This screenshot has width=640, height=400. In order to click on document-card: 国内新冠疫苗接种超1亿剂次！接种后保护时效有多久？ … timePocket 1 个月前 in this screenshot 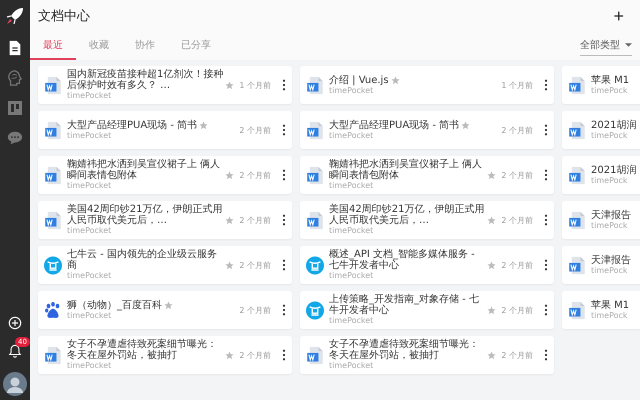, I will do `click(165, 85)`.